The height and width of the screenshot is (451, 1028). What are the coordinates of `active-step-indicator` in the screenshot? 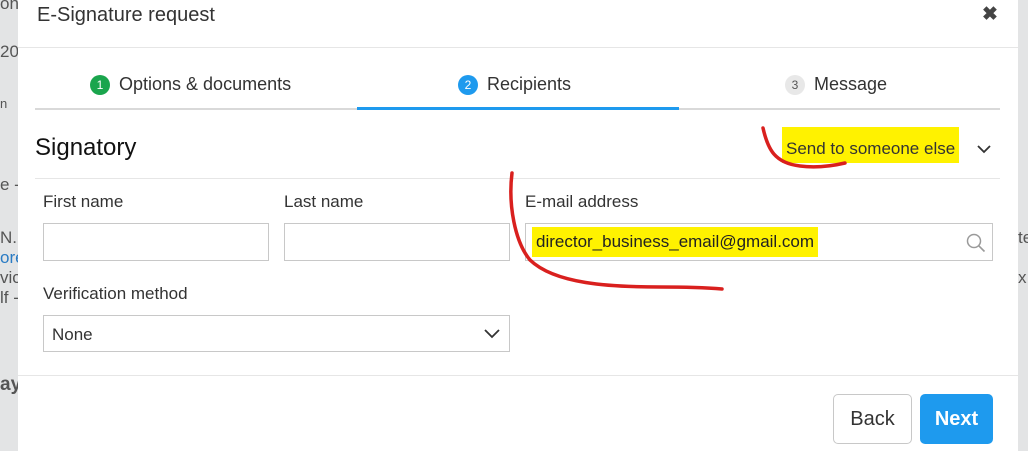 It's located at (518, 108).